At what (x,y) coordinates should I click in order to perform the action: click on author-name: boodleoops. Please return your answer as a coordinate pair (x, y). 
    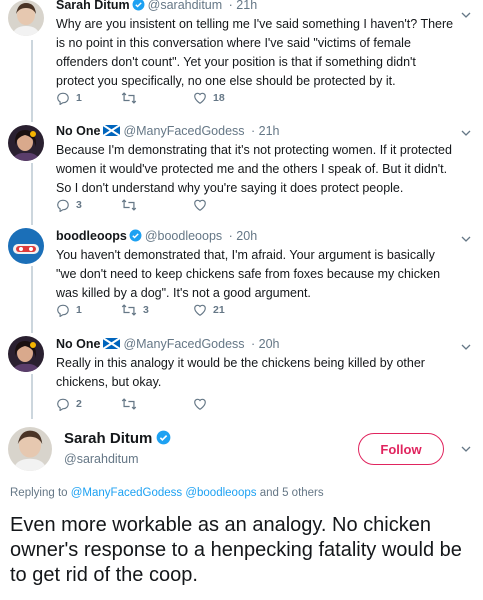
    Looking at the image, I should click on (91, 236).